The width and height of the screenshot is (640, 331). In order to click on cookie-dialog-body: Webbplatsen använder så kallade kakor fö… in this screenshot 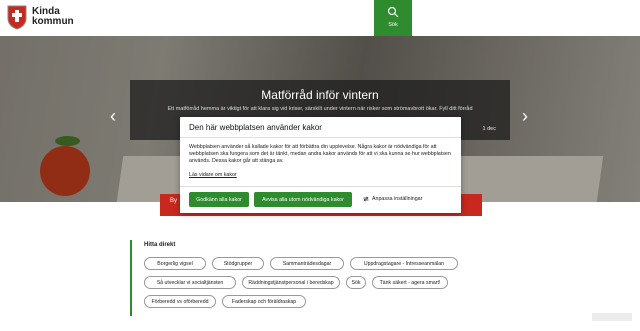, I will do `click(320, 154)`.